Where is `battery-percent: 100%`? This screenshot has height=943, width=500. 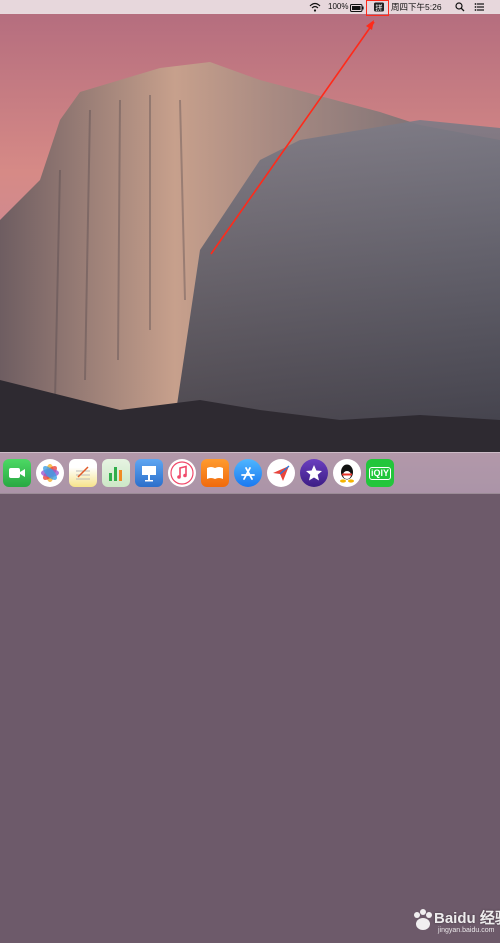 battery-percent: 100% is located at coordinates (338, 7).